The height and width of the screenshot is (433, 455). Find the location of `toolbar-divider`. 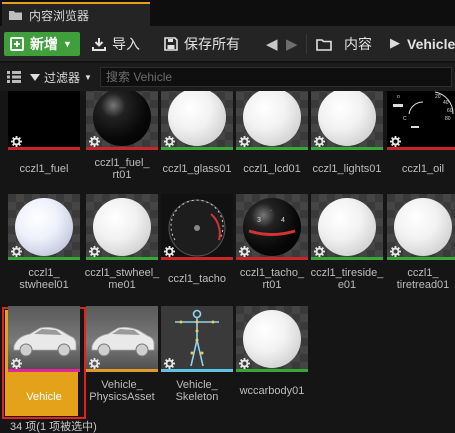

toolbar-divider is located at coordinates (306, 44).